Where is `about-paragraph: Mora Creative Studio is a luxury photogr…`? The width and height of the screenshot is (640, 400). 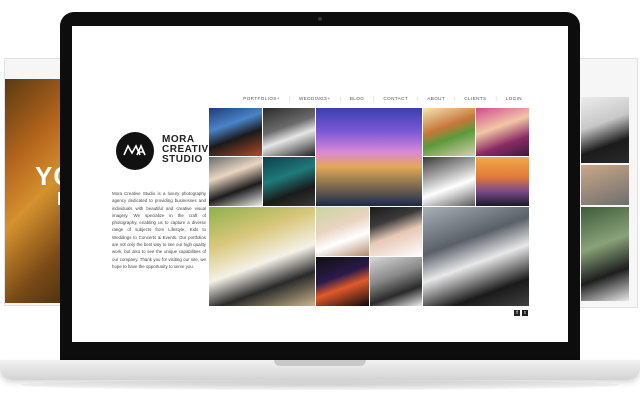
about-paragraph: Mora Creative Studio is a luxury photogr… is located at coordinates (159, 230).